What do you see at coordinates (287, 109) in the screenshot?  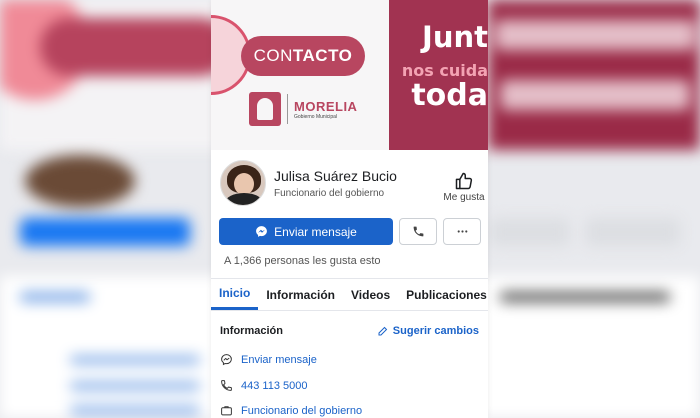 I see `logo-divider` at bounding box center [287, 109].